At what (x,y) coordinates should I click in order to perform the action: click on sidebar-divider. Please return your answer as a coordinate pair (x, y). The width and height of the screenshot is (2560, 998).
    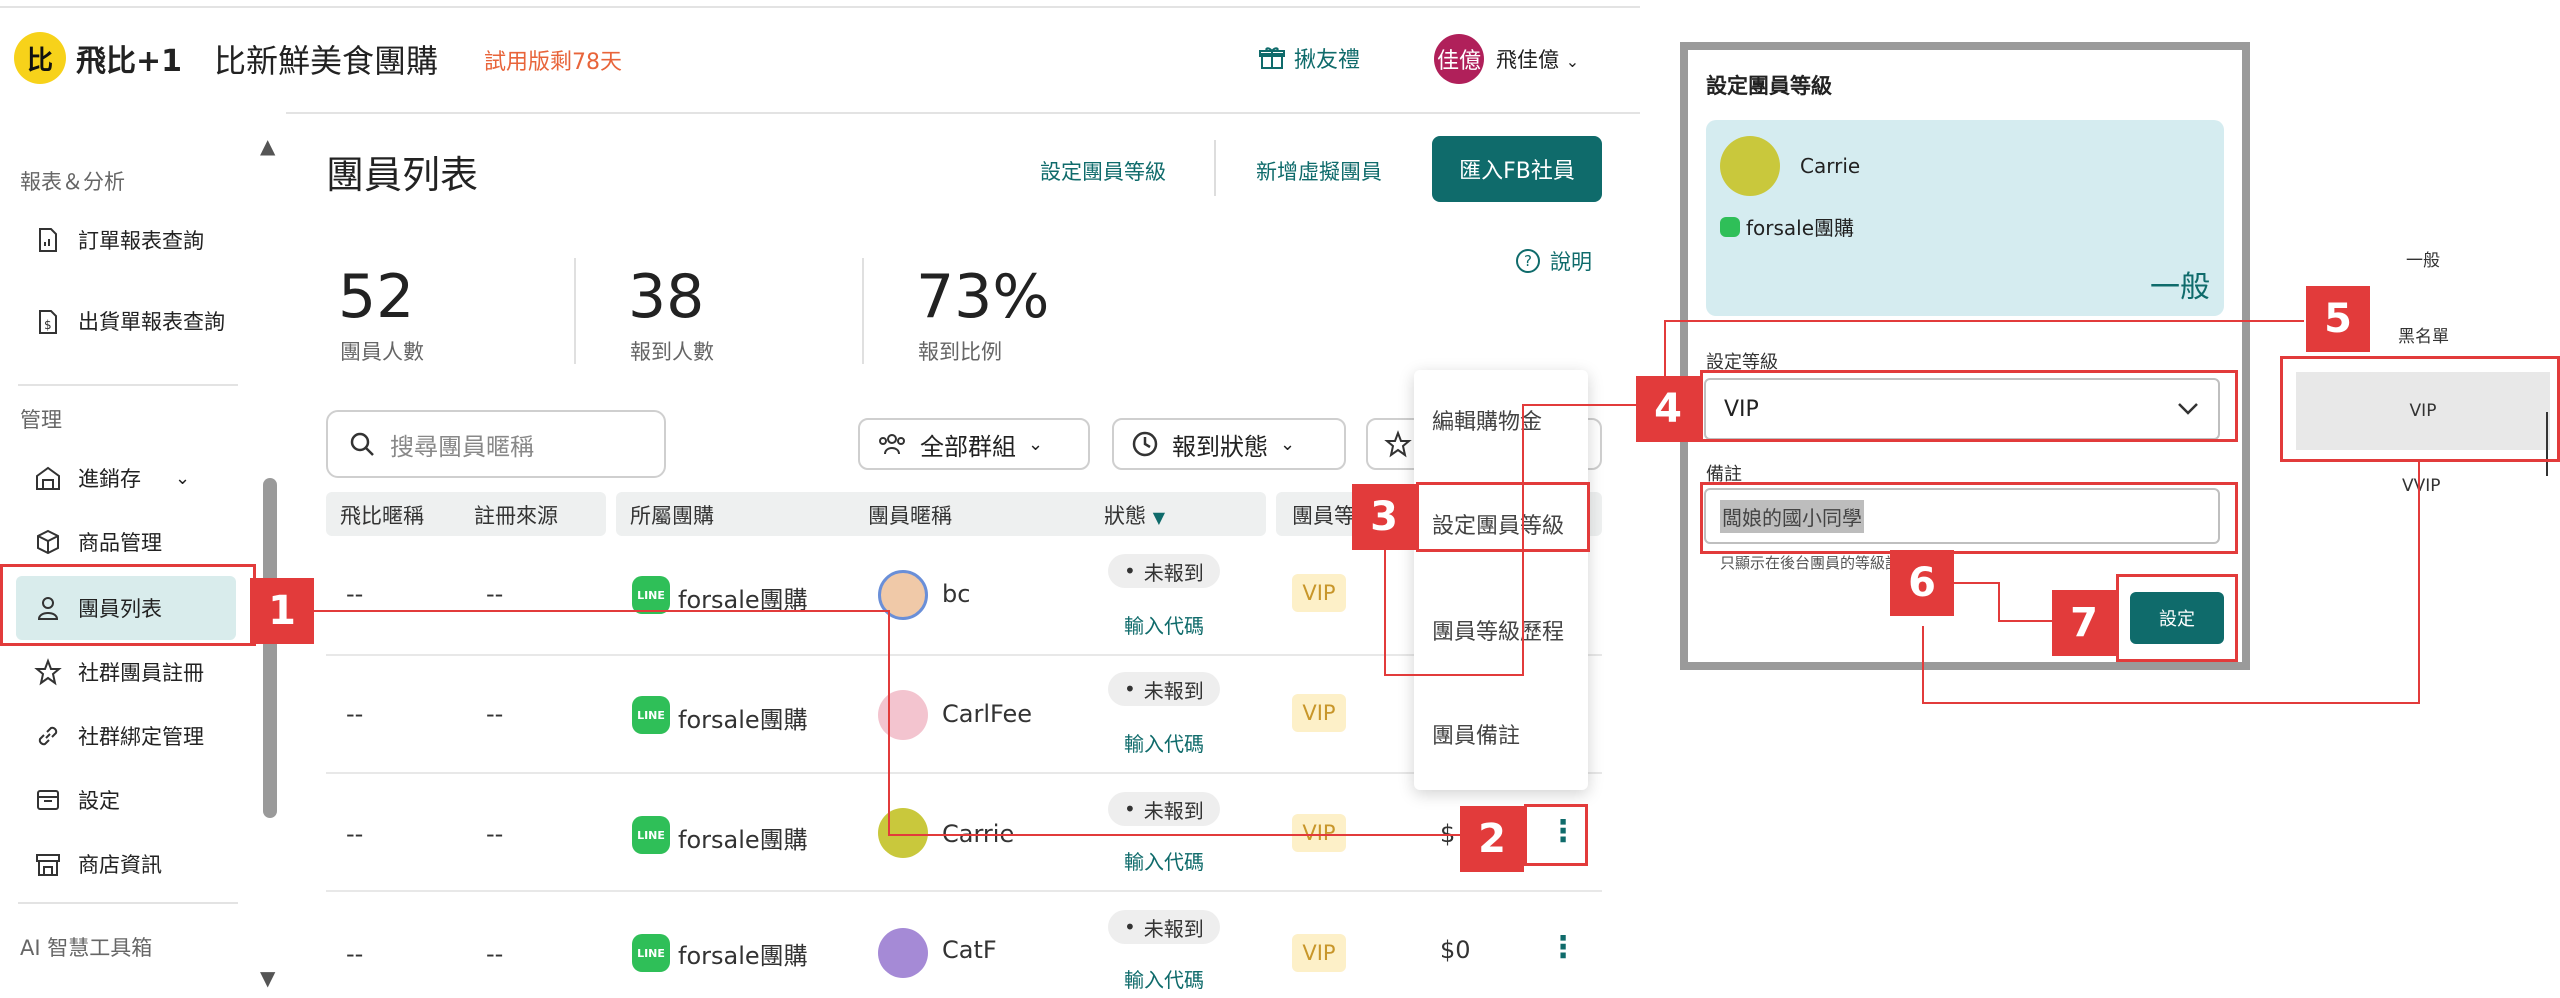
    Looking at the image, I should click on (128, 385).